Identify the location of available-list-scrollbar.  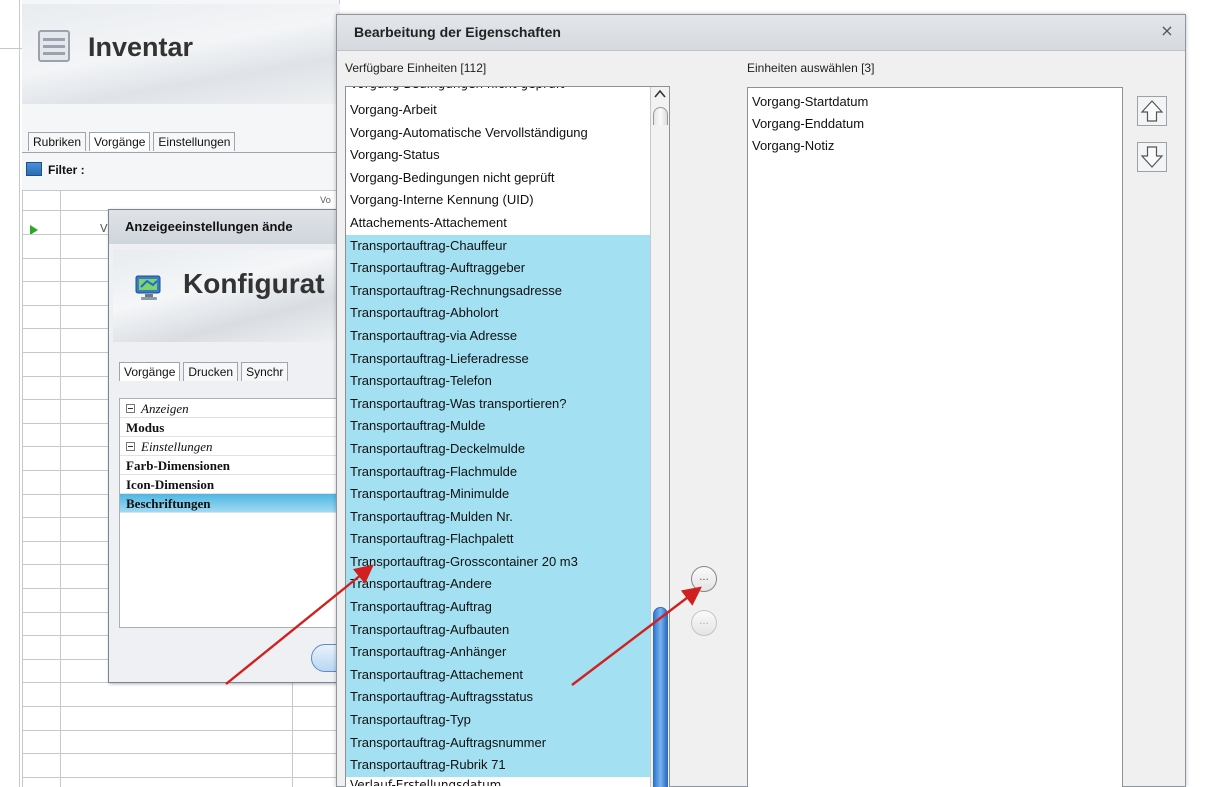
(659, 437).